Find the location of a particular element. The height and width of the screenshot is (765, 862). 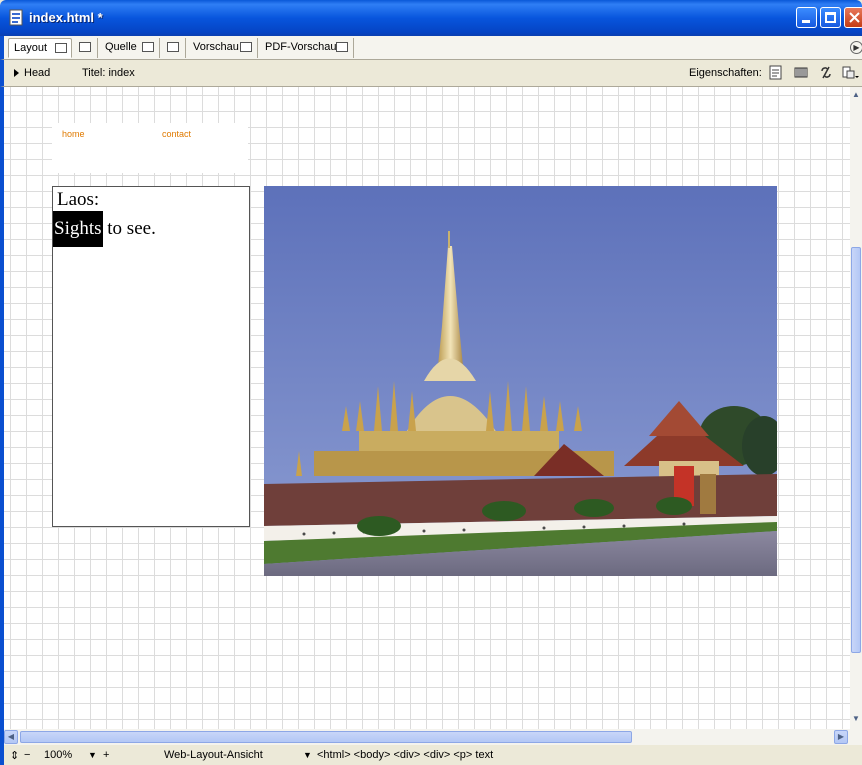

tab-source: Quelle is located at coordinates (130, 48).